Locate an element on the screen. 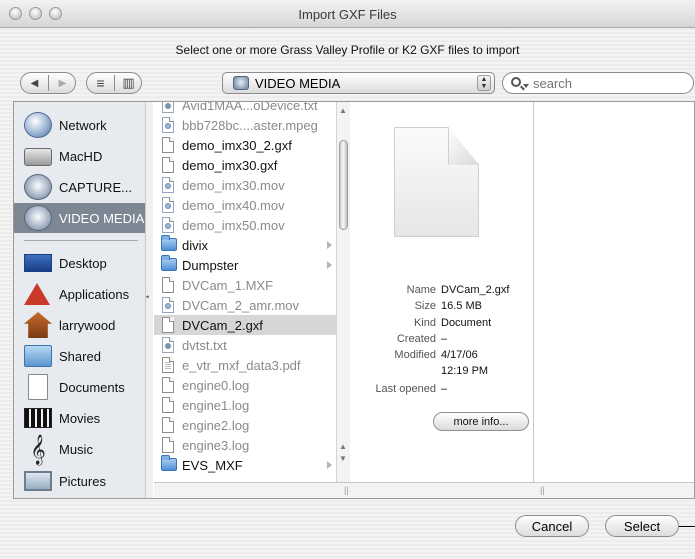  sidebar-item-music: 𝄞 Music is located at coordinates (79, 449).